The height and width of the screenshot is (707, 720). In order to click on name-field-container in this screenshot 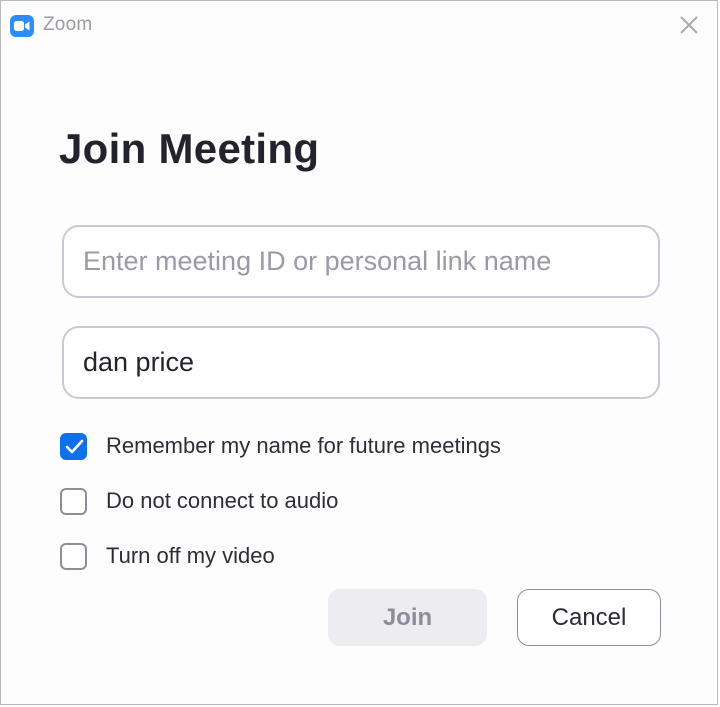, I will do `click(361, 362)`.